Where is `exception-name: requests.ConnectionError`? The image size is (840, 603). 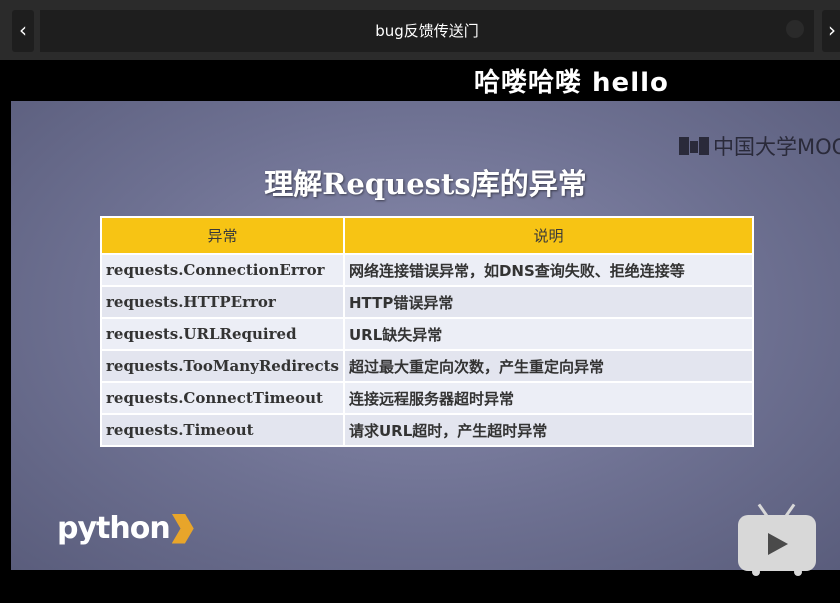
exception-name: requests.ConnectionError is located at coordinates (222, 270).